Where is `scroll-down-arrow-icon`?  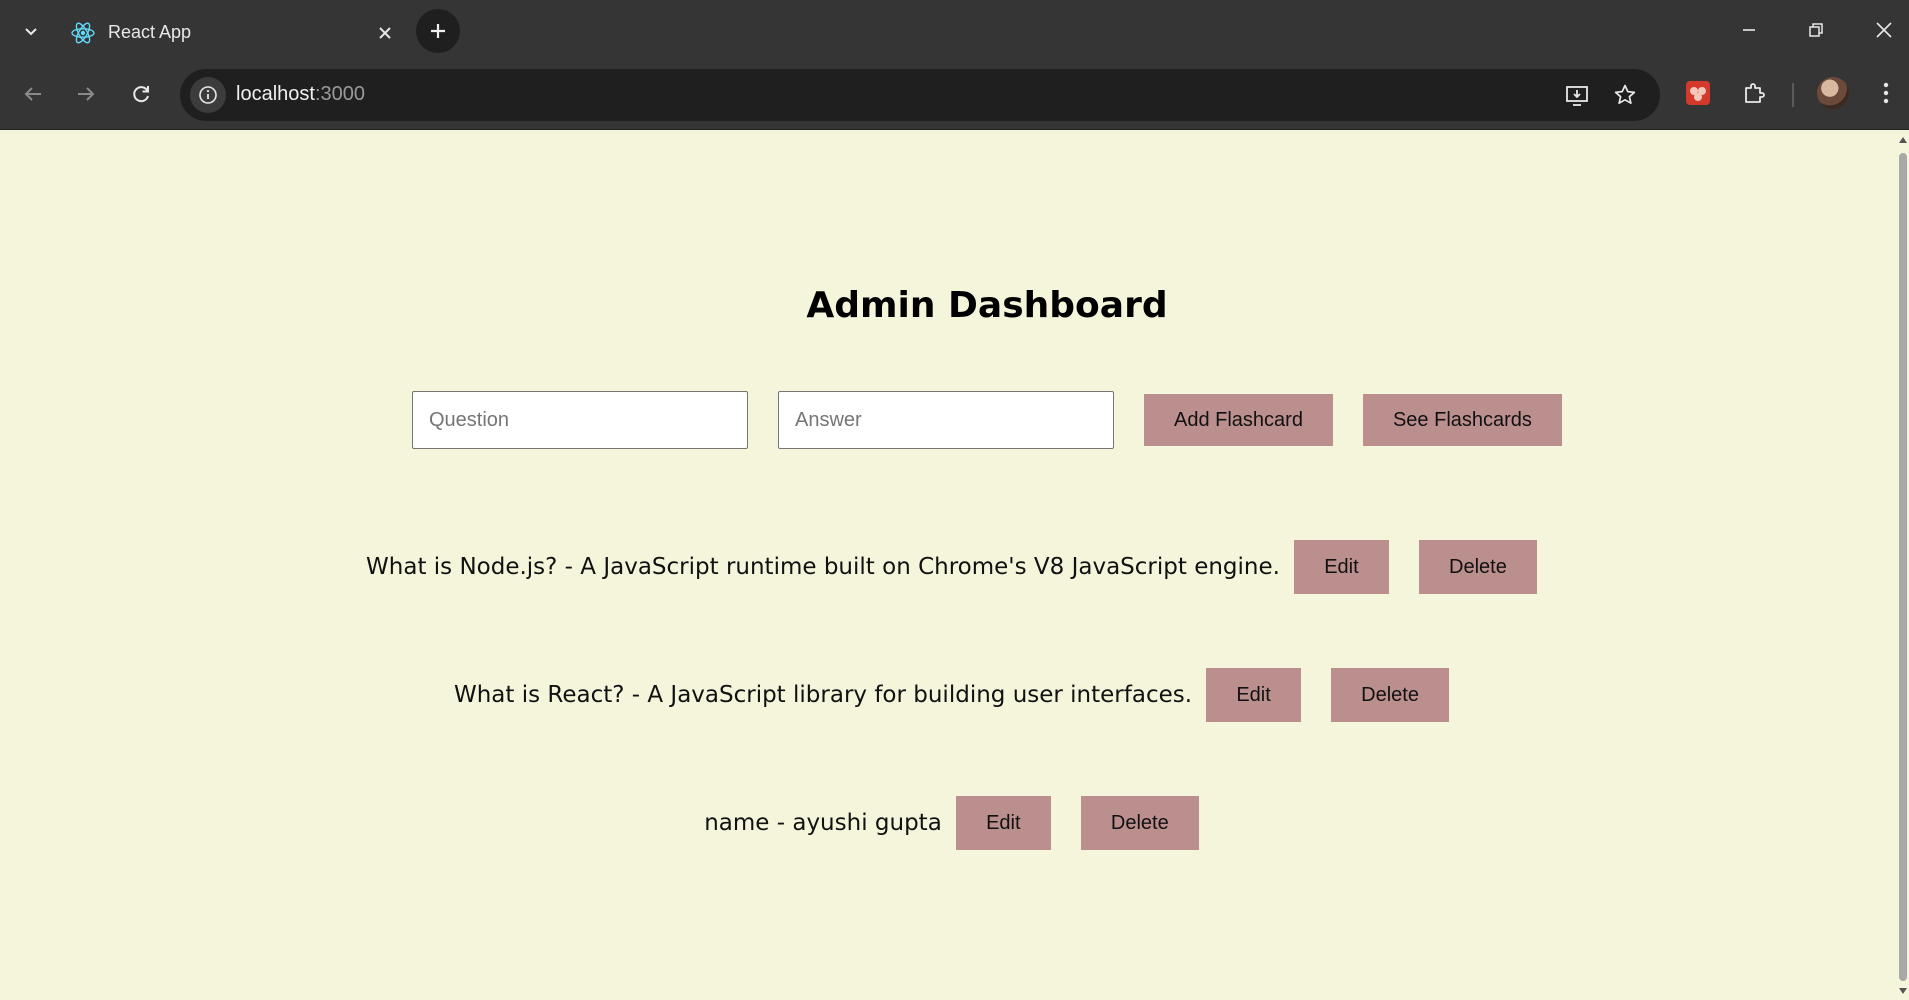
scroll-down-arrow-icon is located at coordinates (1903, 991).